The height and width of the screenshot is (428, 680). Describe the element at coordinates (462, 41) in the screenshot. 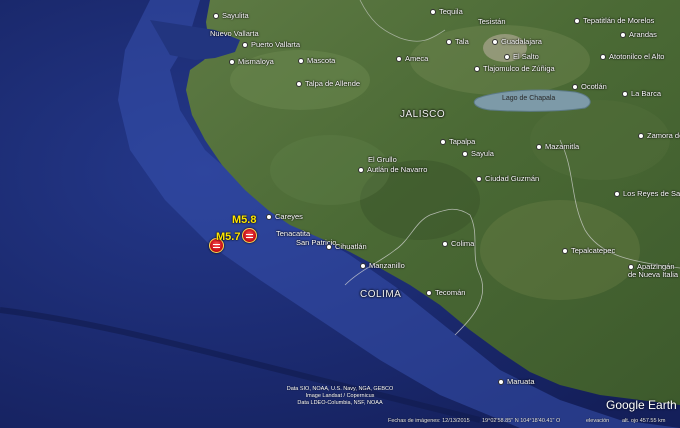

I see `place-label: Tala` at that location.